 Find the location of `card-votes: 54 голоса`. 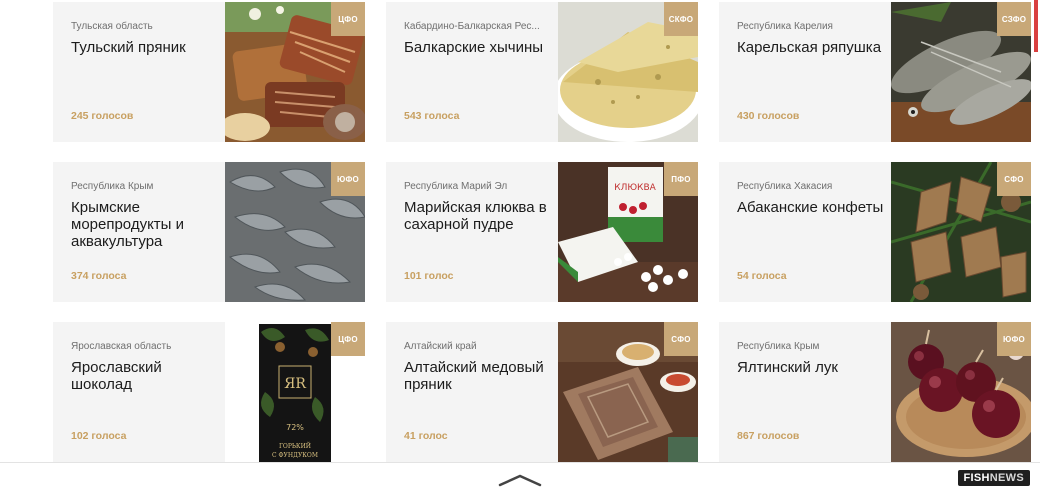

card-votes: 54 голоса is located at coordinates (762, 276).